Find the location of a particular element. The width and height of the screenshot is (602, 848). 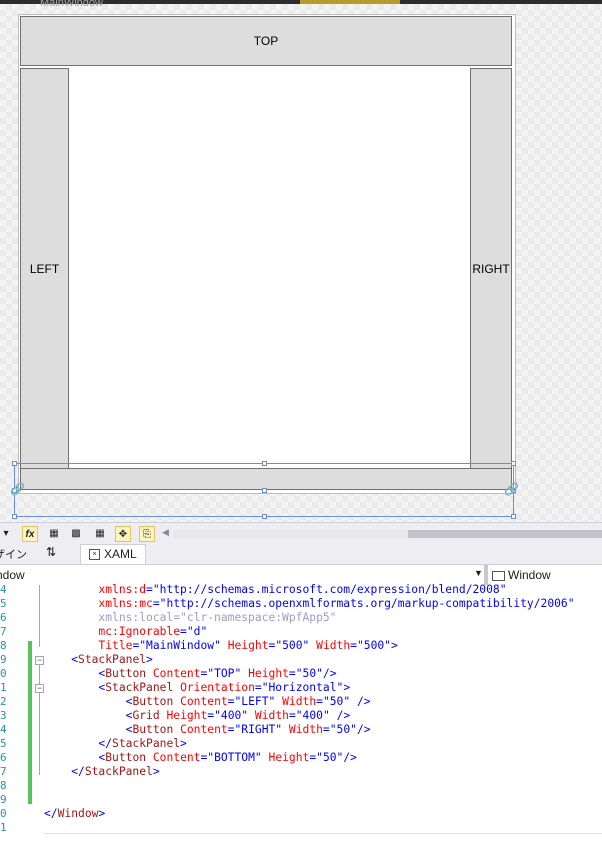

code-line: <StackPanel Orientation="Horizontal"> is located at coordinates (197, 688).